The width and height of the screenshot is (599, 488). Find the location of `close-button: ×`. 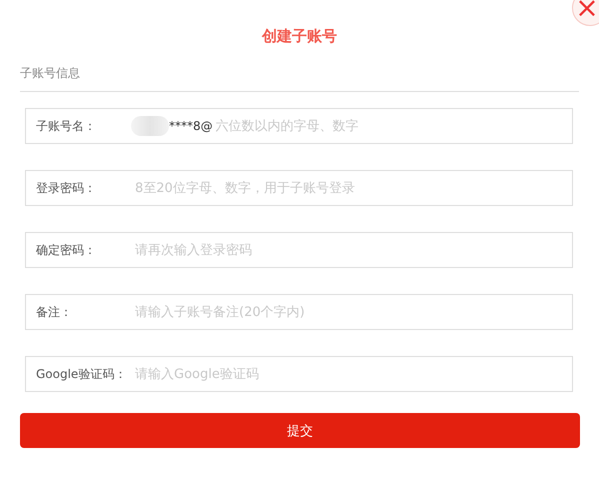

close-button: × is located at coordinates (585, 13).